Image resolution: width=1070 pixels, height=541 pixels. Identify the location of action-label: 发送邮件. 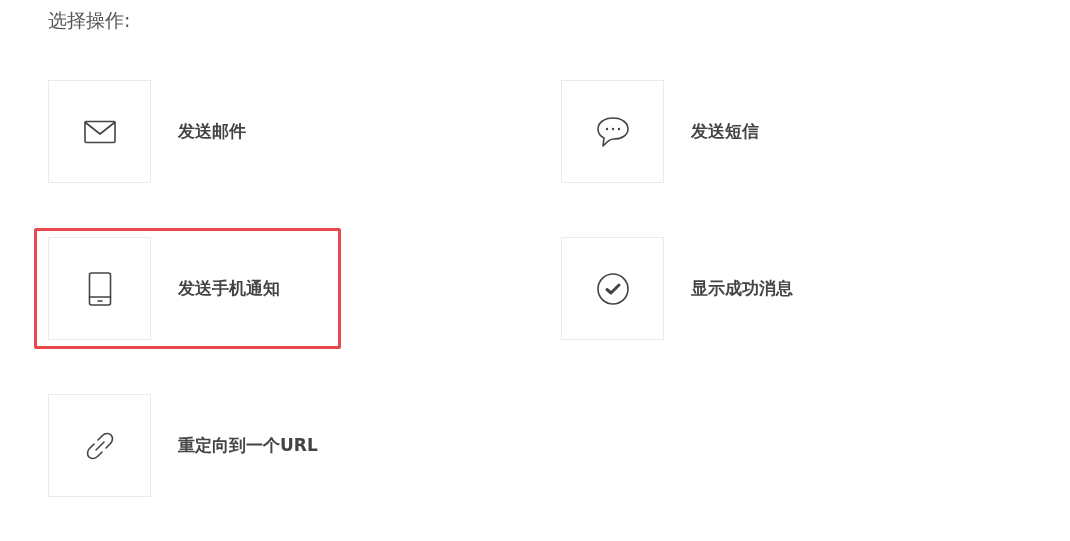
(212, 131).